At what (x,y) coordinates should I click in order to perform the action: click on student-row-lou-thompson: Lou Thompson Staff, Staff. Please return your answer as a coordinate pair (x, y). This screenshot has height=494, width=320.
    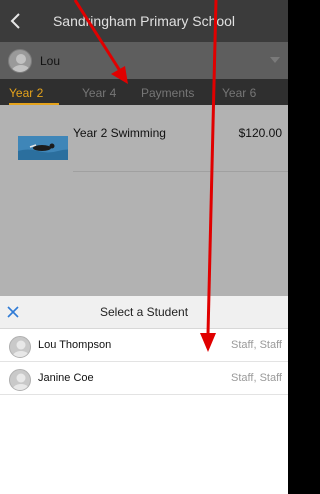
    Looking at the image, I should click on (144, 345).